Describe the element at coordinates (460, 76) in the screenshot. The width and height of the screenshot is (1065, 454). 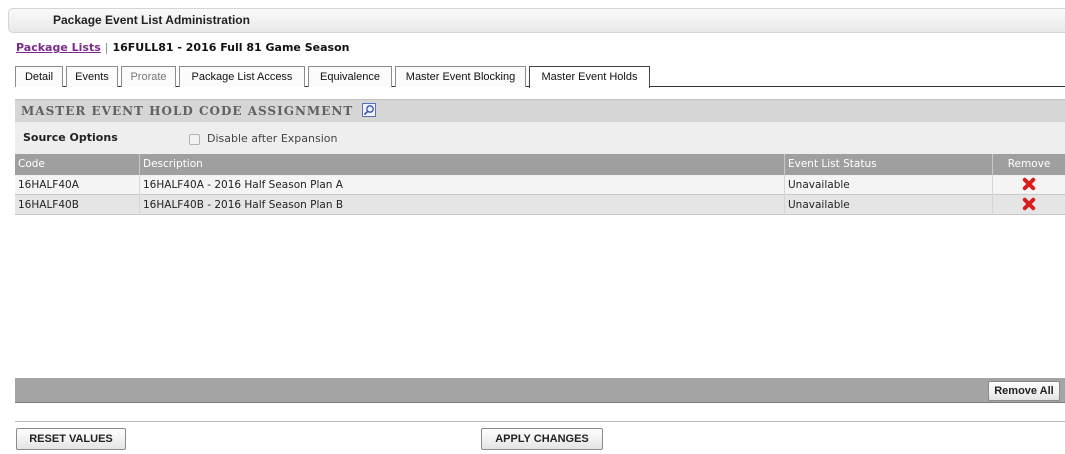
I see `tab-master-event-blocking: Master Event Blocking` at that location.